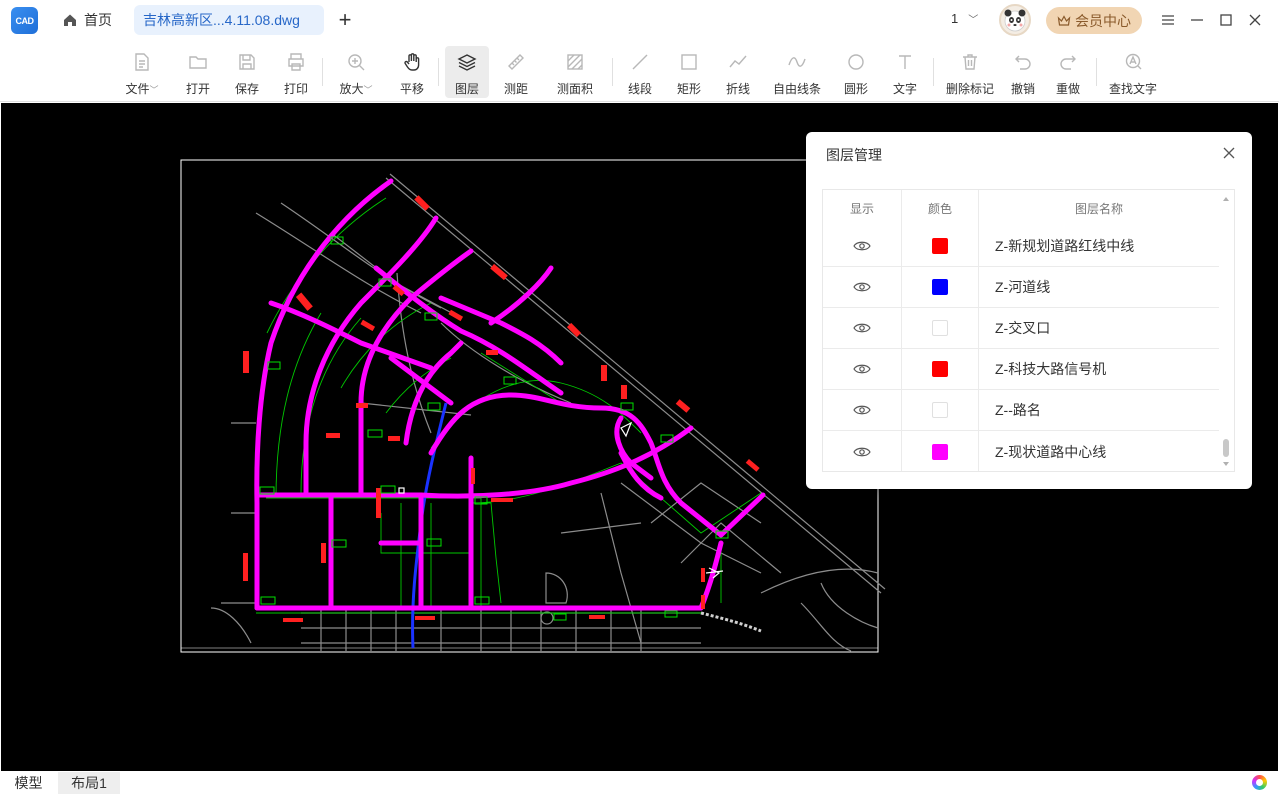  What do you see at coordinates (345, 20) in the screenshot?
I see `add-tab-button: +` at bounding box center [345, 20].